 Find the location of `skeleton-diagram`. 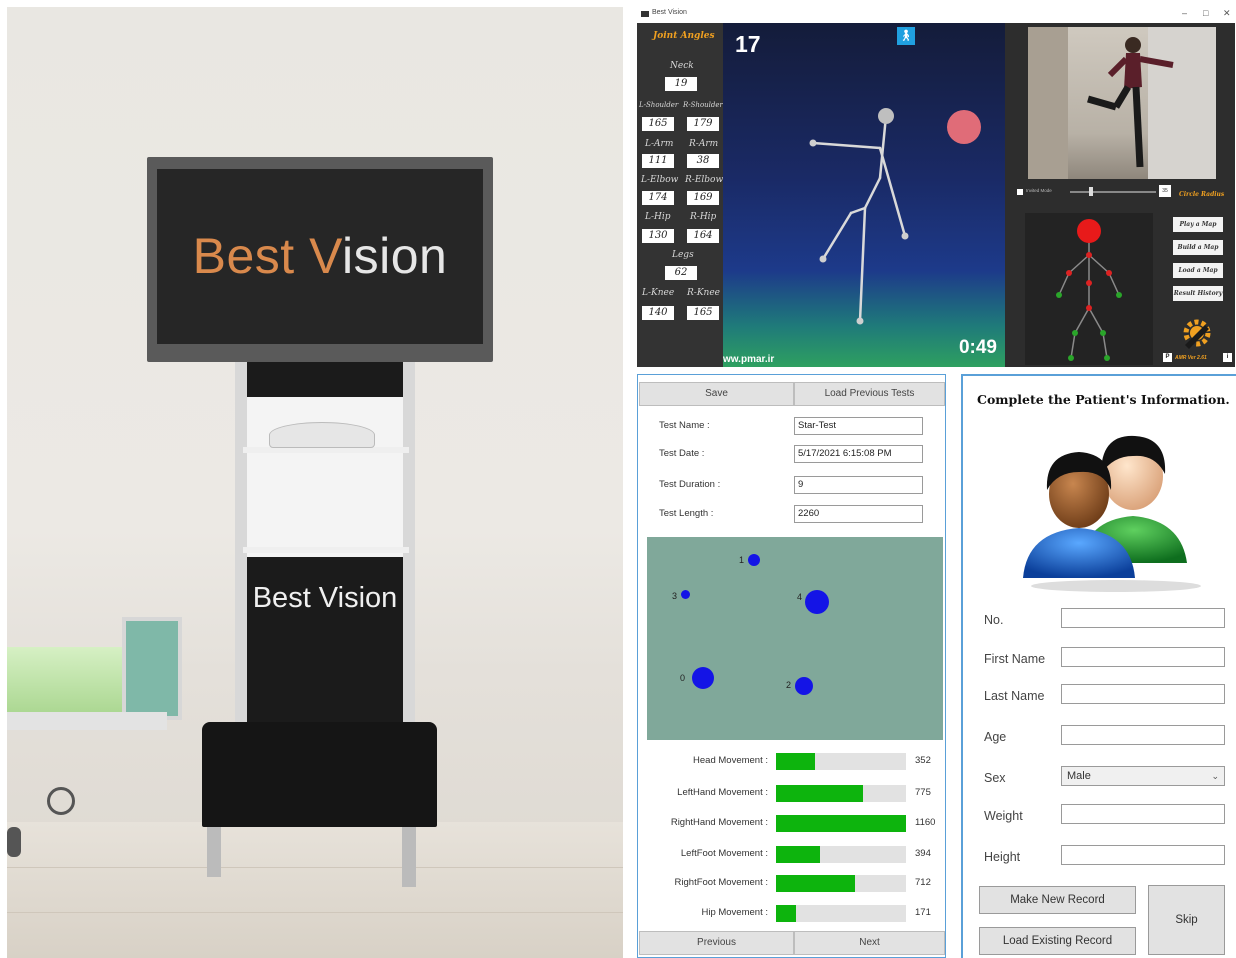

skeleton-diagram is located at coordinates (1089, 290).